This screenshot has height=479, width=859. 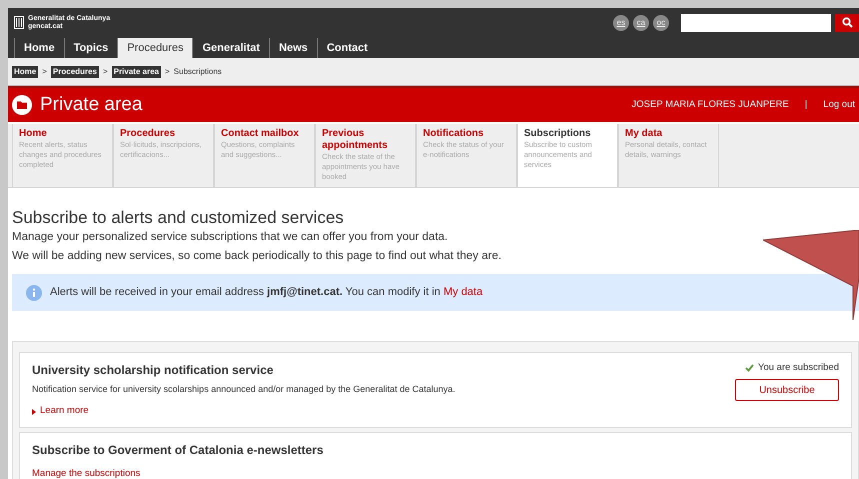 What do you see at coordinates (178, 450) in the screenshot?
I see `service-title: Subscribe to Goverment of Catalonia e-newsletters` at bounding box center [178, 450].